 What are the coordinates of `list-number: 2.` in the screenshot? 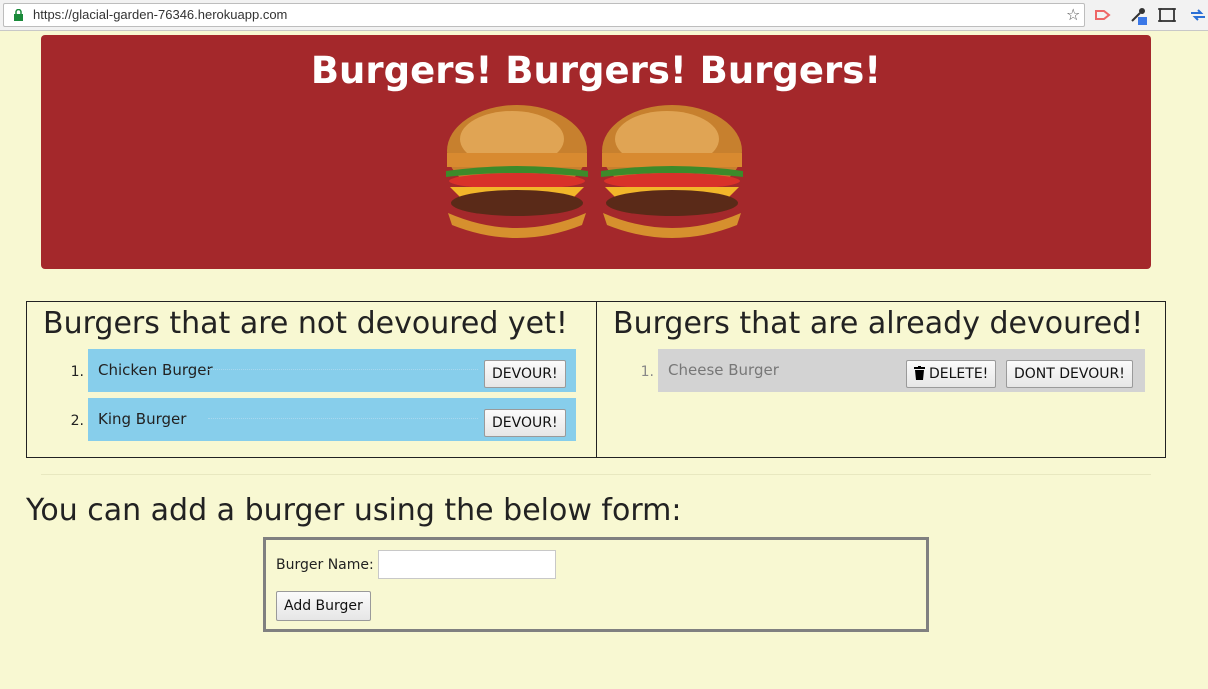 It's located at (77, 421).